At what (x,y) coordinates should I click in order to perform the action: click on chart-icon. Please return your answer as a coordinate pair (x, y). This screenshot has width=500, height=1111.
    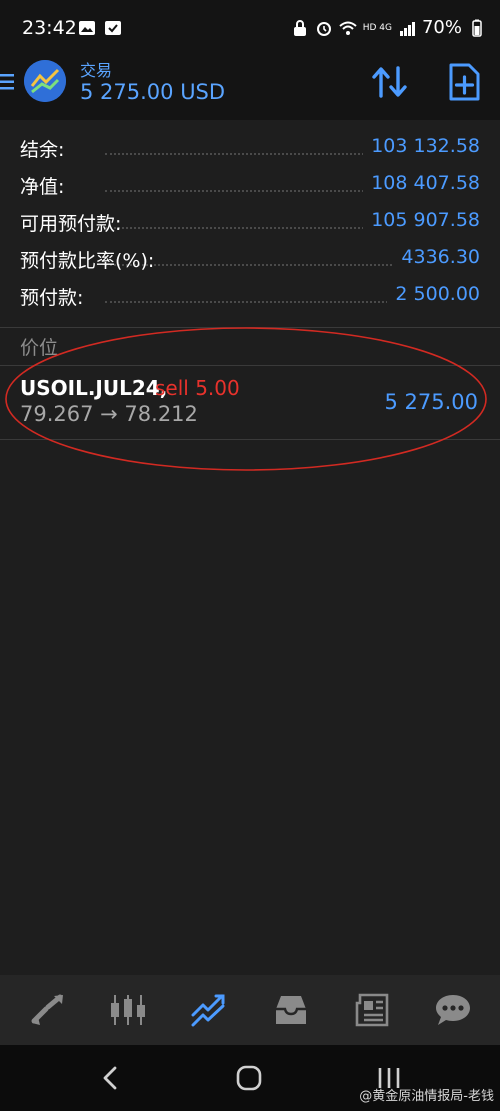
    Looking at the image, I should click on (127, 1010).